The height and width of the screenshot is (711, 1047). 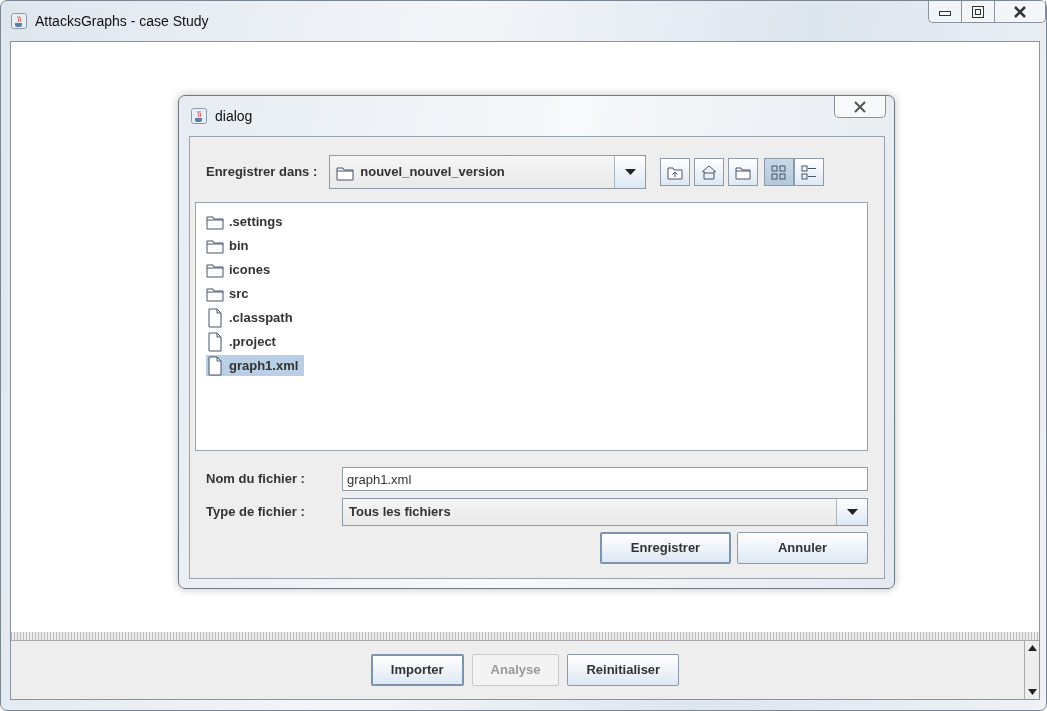 What do you see at coordinates (417, 670) in the screenshot?
I see `action-button: Importer` at bounding box center [417, 670].